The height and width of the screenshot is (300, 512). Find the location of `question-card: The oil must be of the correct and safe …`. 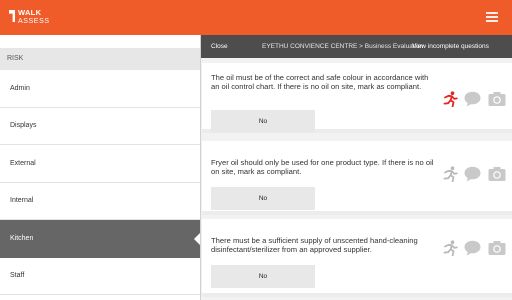

question-card: The oil must be of the correct and safe … is located at coordinates (357, 98).